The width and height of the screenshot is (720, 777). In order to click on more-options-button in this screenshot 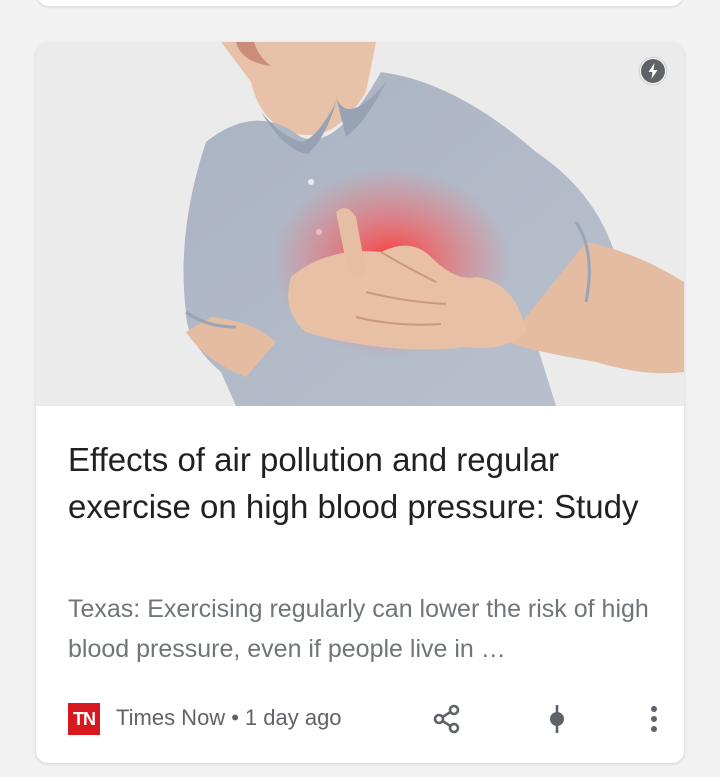, I will do `click(654, 719)`.